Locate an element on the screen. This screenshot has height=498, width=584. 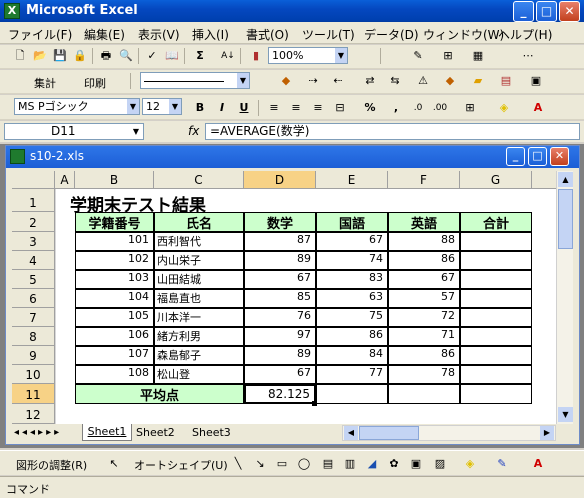
workbook-title-bar: s10-2.xls _ □ ✕ is located at coordinates (292, 157).